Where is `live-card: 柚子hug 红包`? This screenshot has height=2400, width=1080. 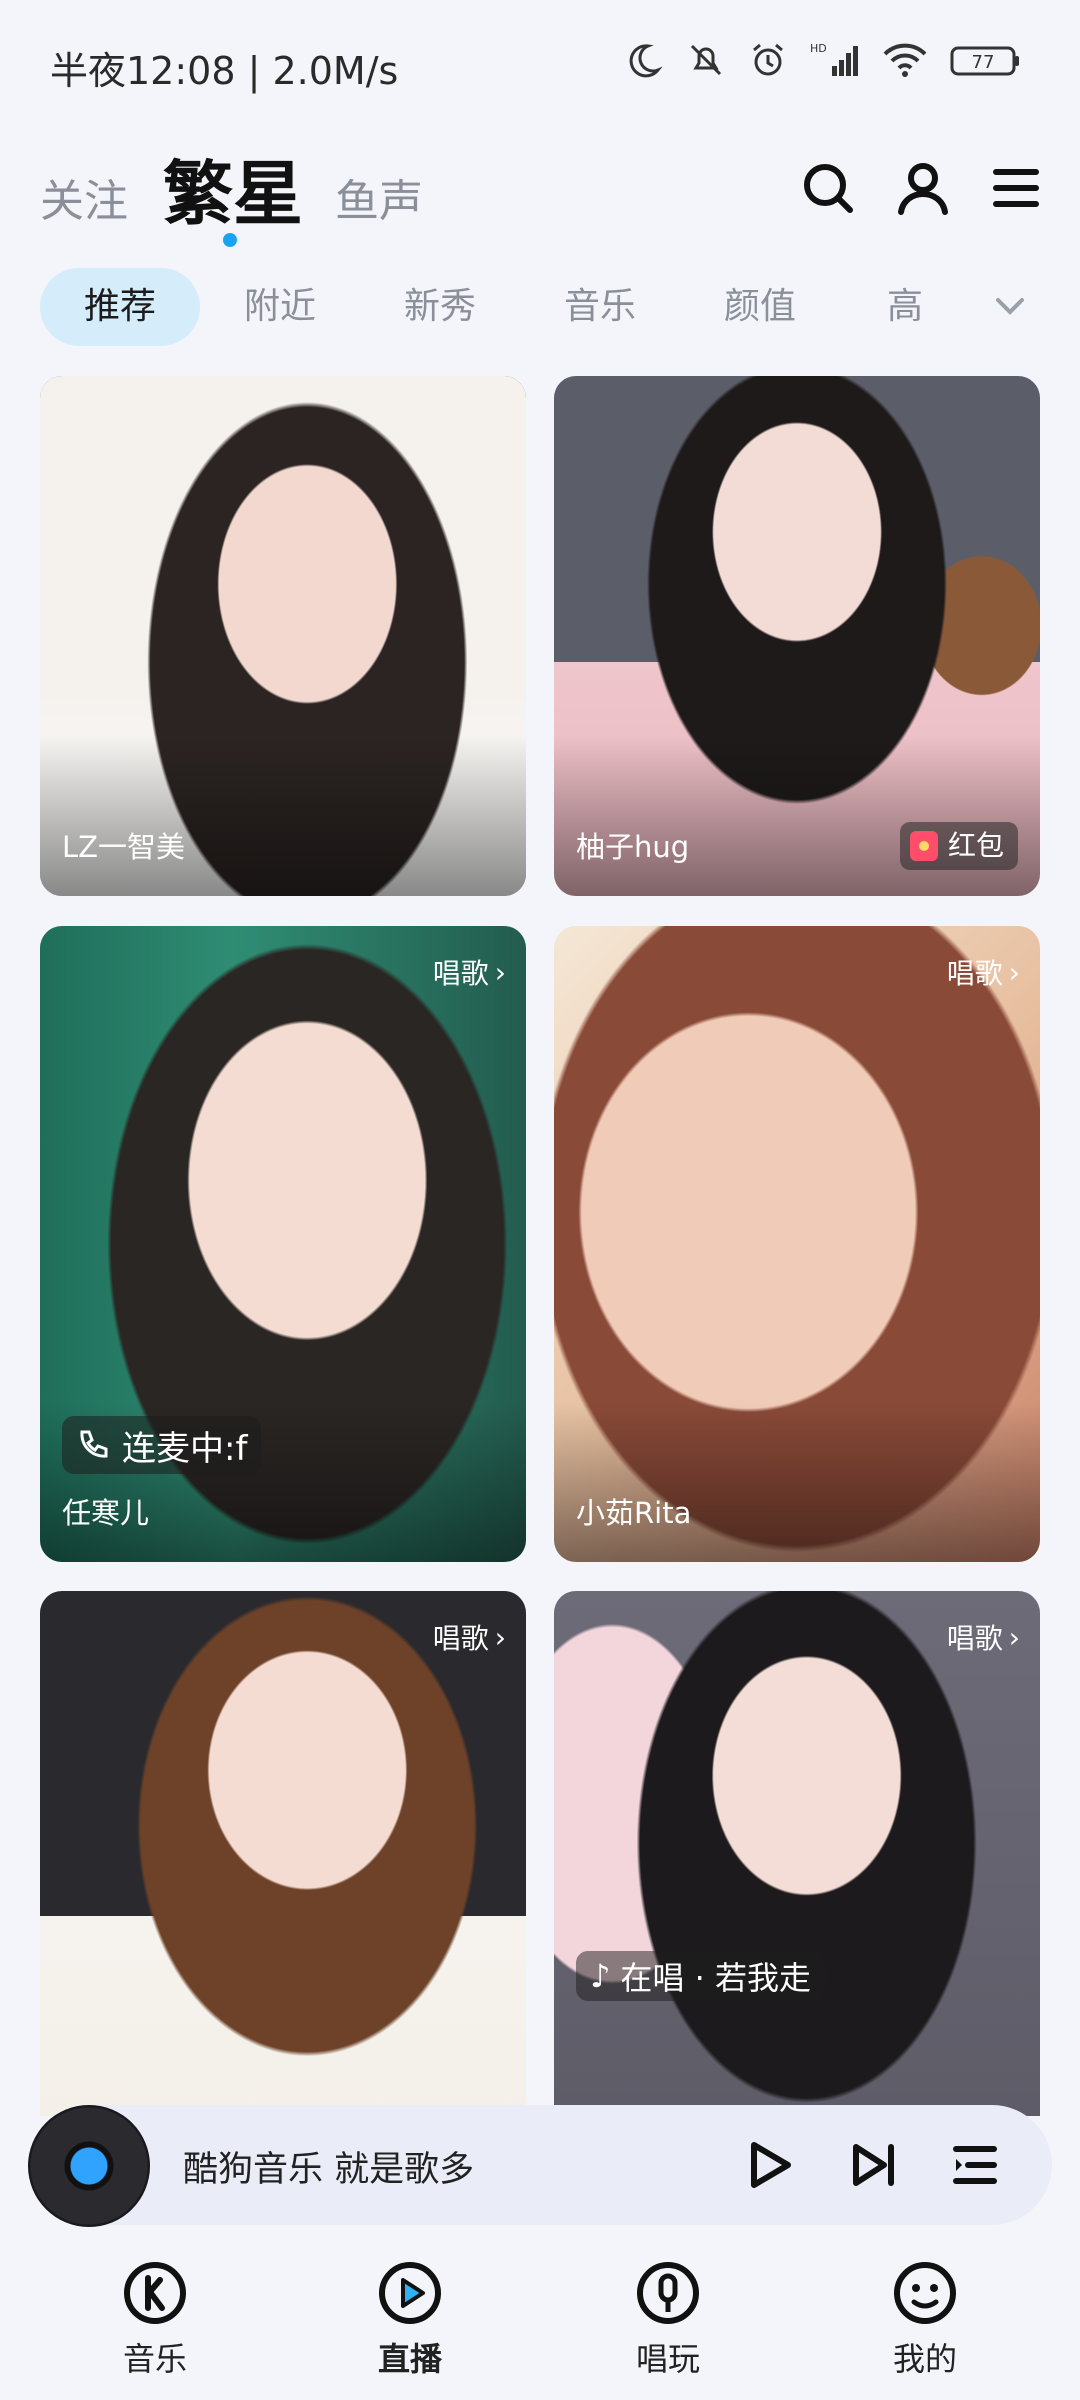
live-card: 柚子hug 红包 is located at coordinates (797, 636).